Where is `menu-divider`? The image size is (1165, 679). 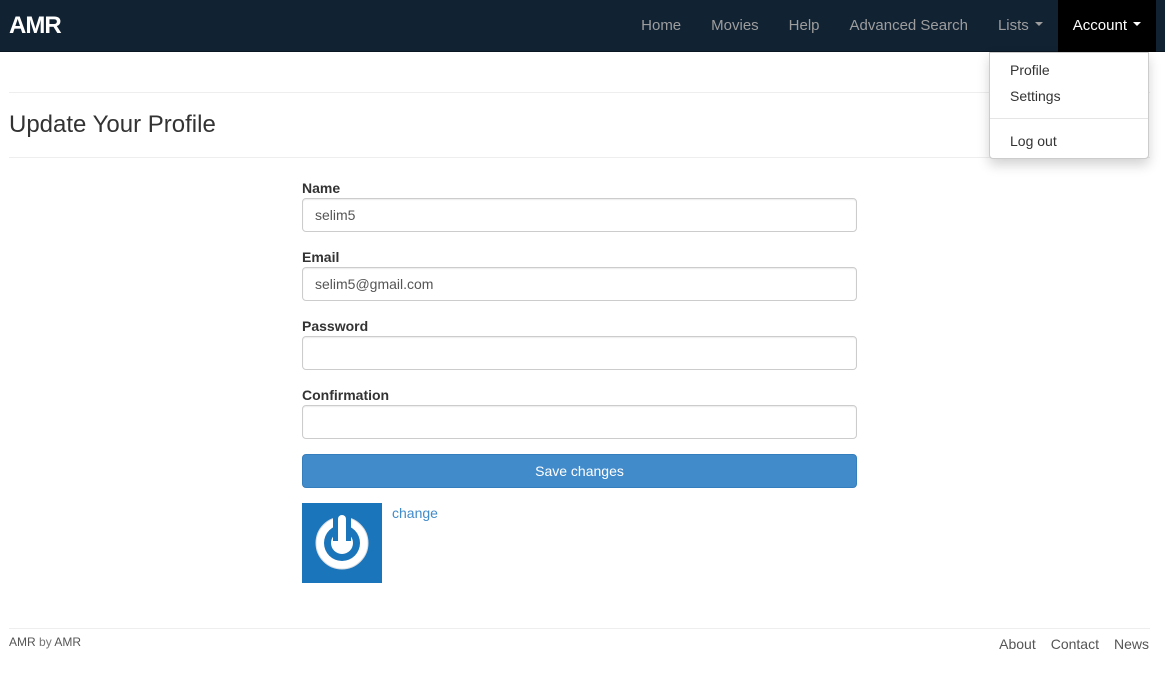
menu-divider is located at coordinates (1069, 118).